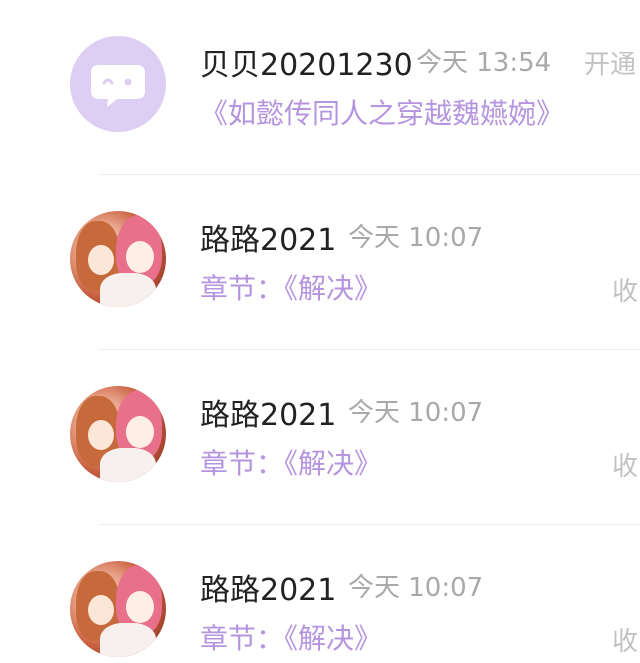 This screenshot has width=640, height=663. Describe the element at coordinates (382, 112) in the screenshot. I see `book-title-link: 《如懿传同人之穿越魏嬿婉》` at that location.